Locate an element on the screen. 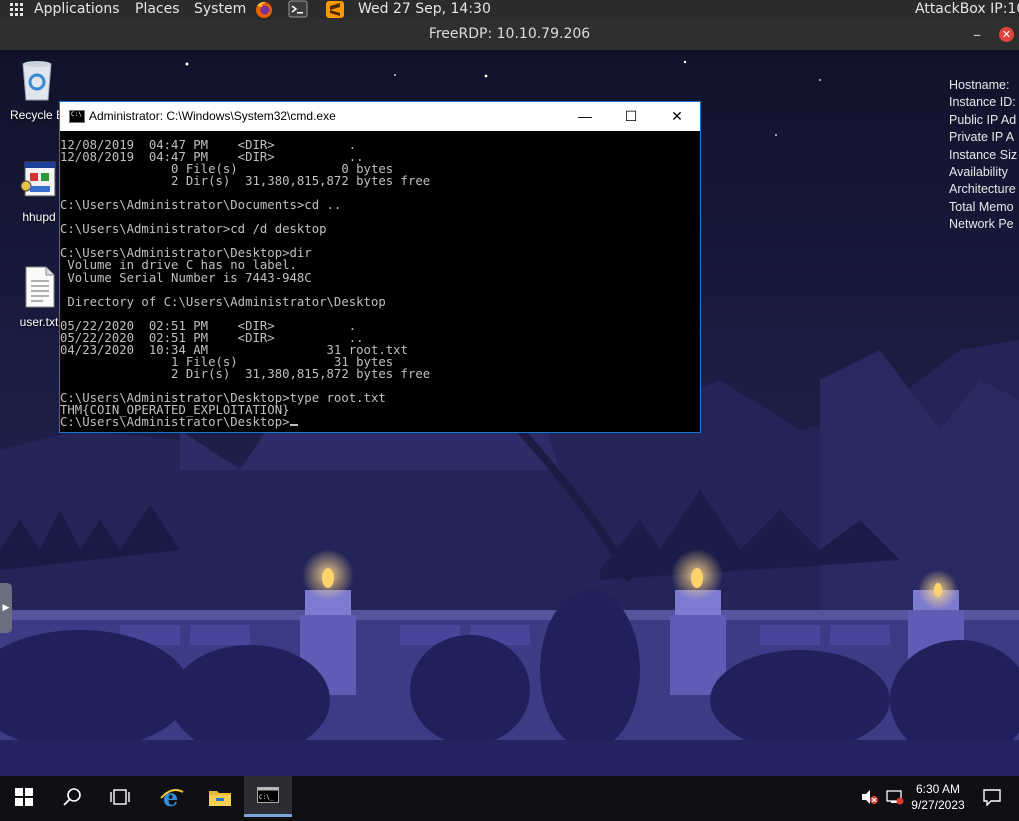 This screenshot has height=821, width=1019. cmd-cursor is located at coordinates (293, 425).